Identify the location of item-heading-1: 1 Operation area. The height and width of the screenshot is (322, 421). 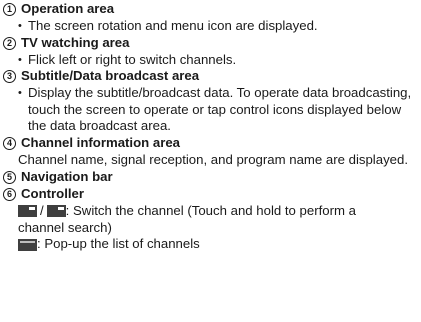
(208, 9).